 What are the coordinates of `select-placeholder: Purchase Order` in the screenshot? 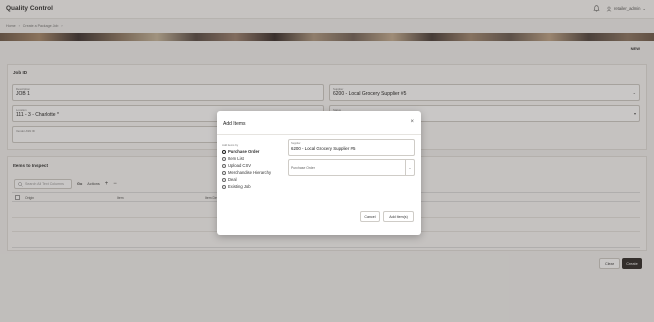 It's located at (303, 168).